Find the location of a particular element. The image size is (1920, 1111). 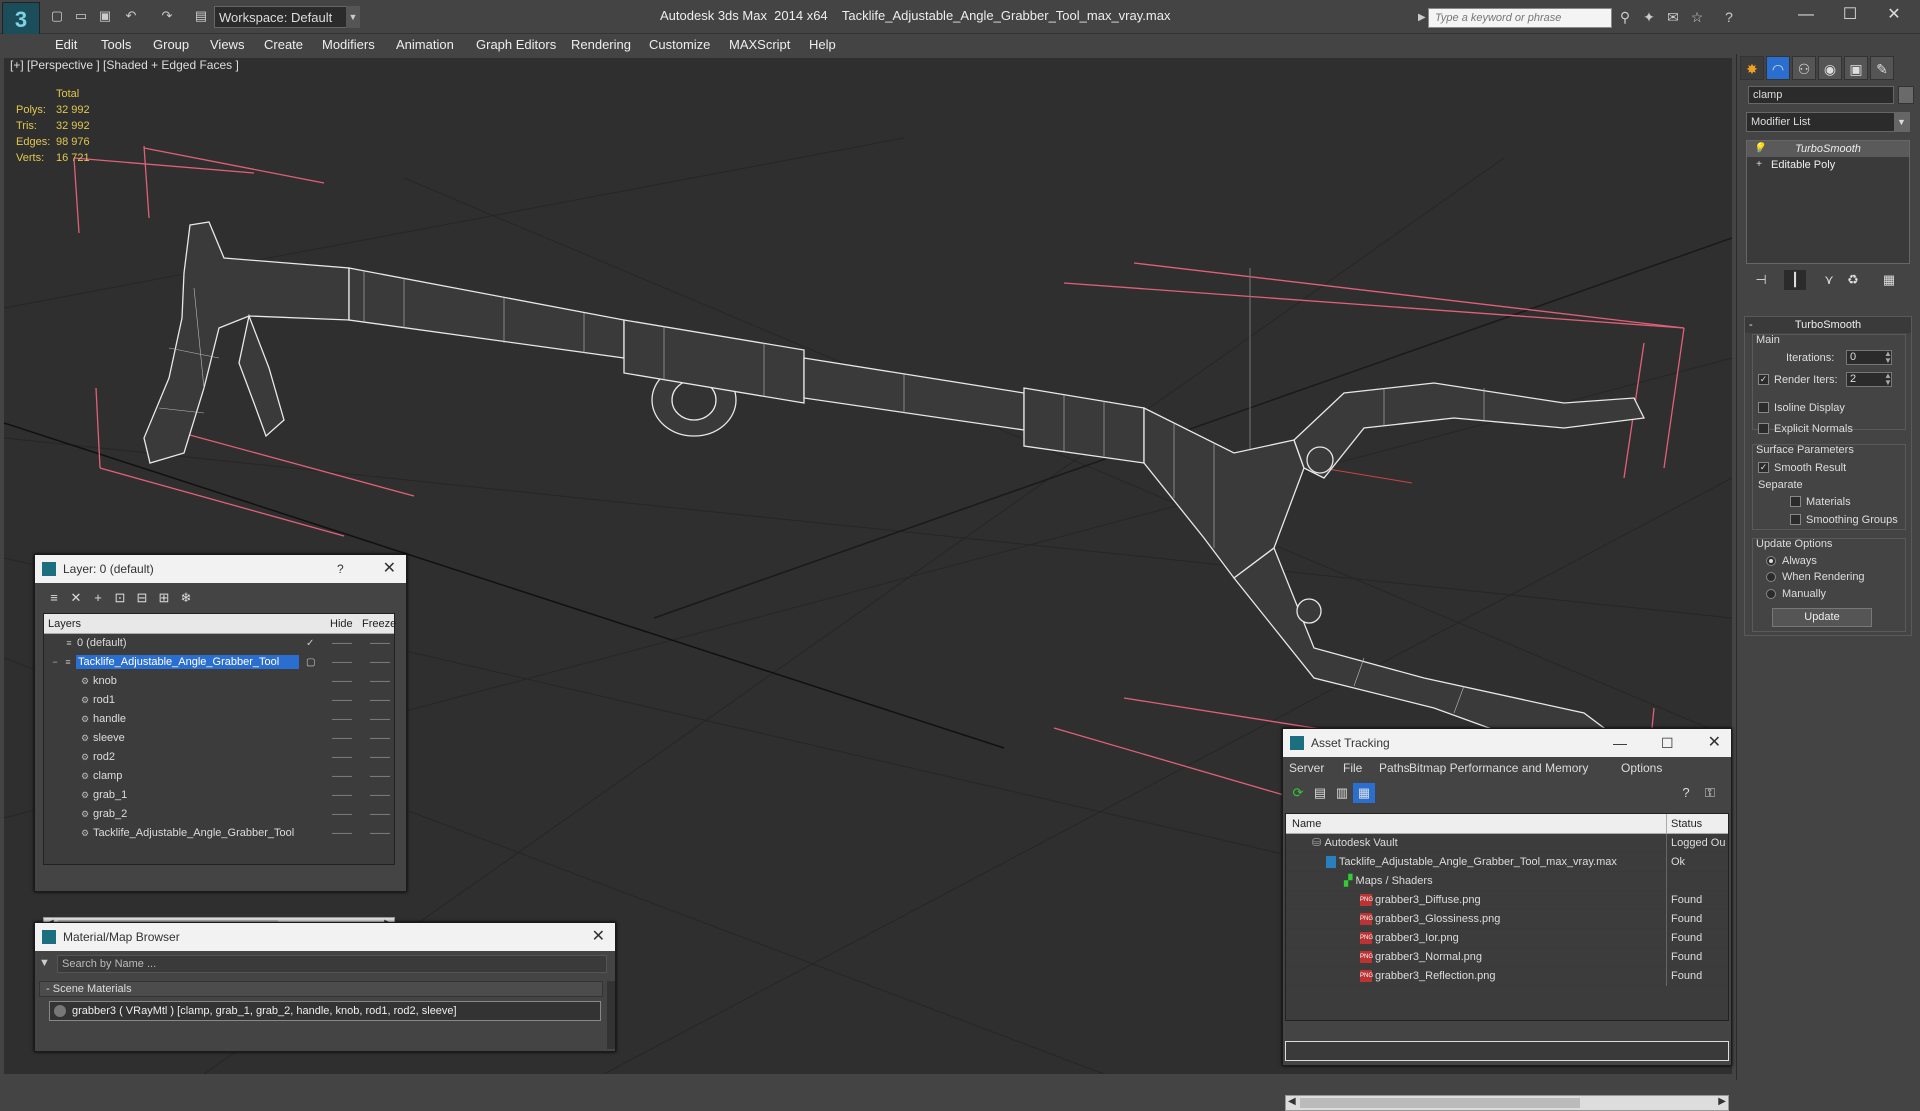

close-button: ✕ is located at coordinates (1894, 15).